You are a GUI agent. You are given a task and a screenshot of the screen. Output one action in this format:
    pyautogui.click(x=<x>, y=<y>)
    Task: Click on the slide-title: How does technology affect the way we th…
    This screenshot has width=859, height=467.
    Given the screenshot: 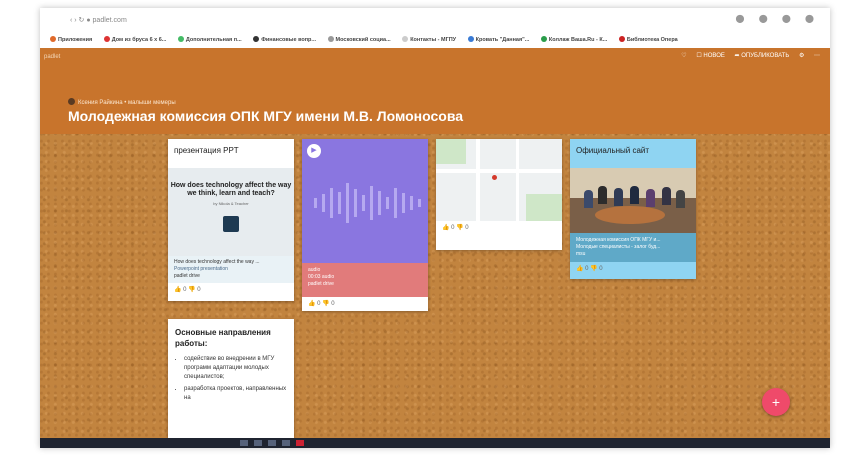 What is the action you would take?
    pyautogui.click(x=231, y=189)
    